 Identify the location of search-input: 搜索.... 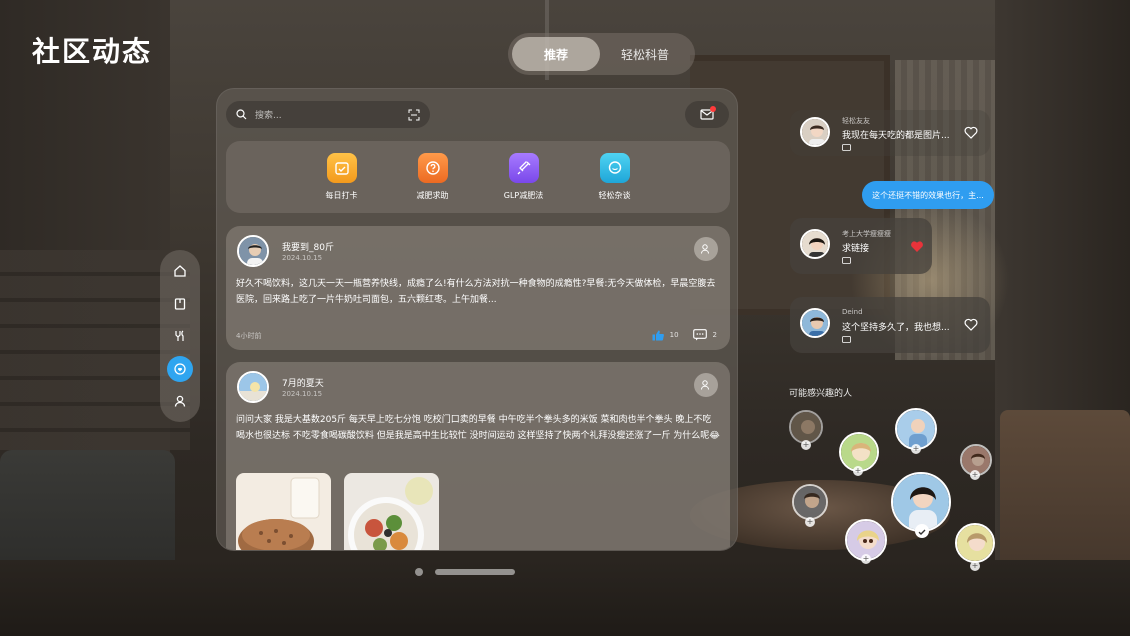
(328, 114).